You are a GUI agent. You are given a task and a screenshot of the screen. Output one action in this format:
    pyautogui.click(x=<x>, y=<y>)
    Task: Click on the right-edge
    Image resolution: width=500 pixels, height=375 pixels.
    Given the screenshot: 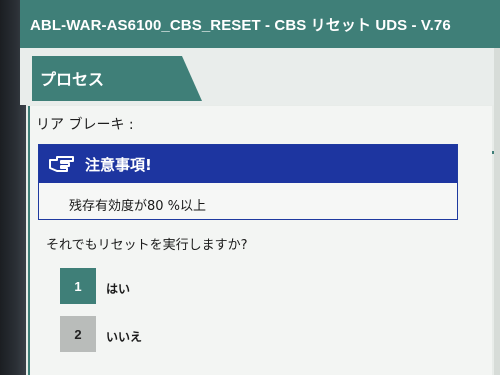 What is the action you would take?
    pyautogui.click(x=497, y=211)
    